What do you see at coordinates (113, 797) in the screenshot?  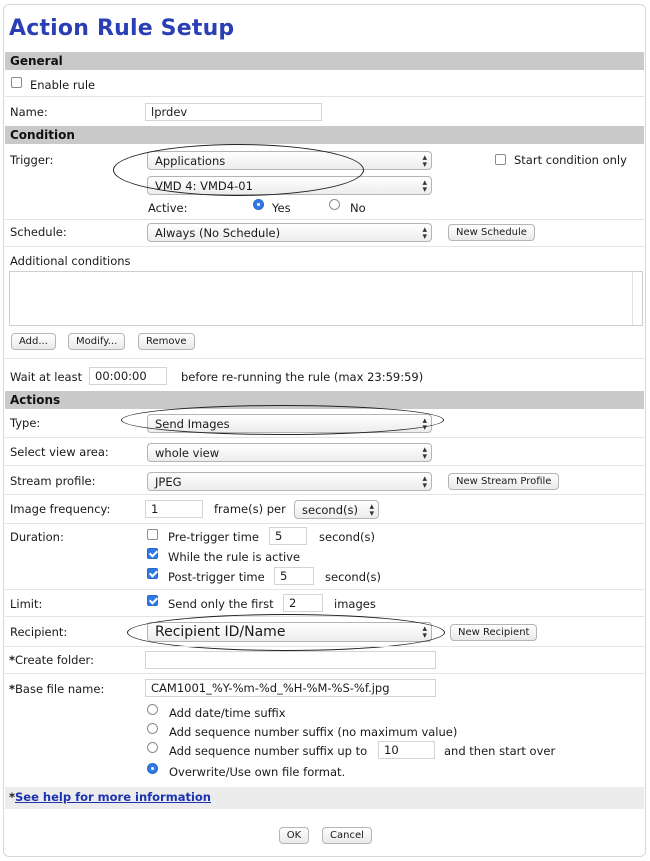 I see `help-link: See help for more information` at bounding box center [113, 797].